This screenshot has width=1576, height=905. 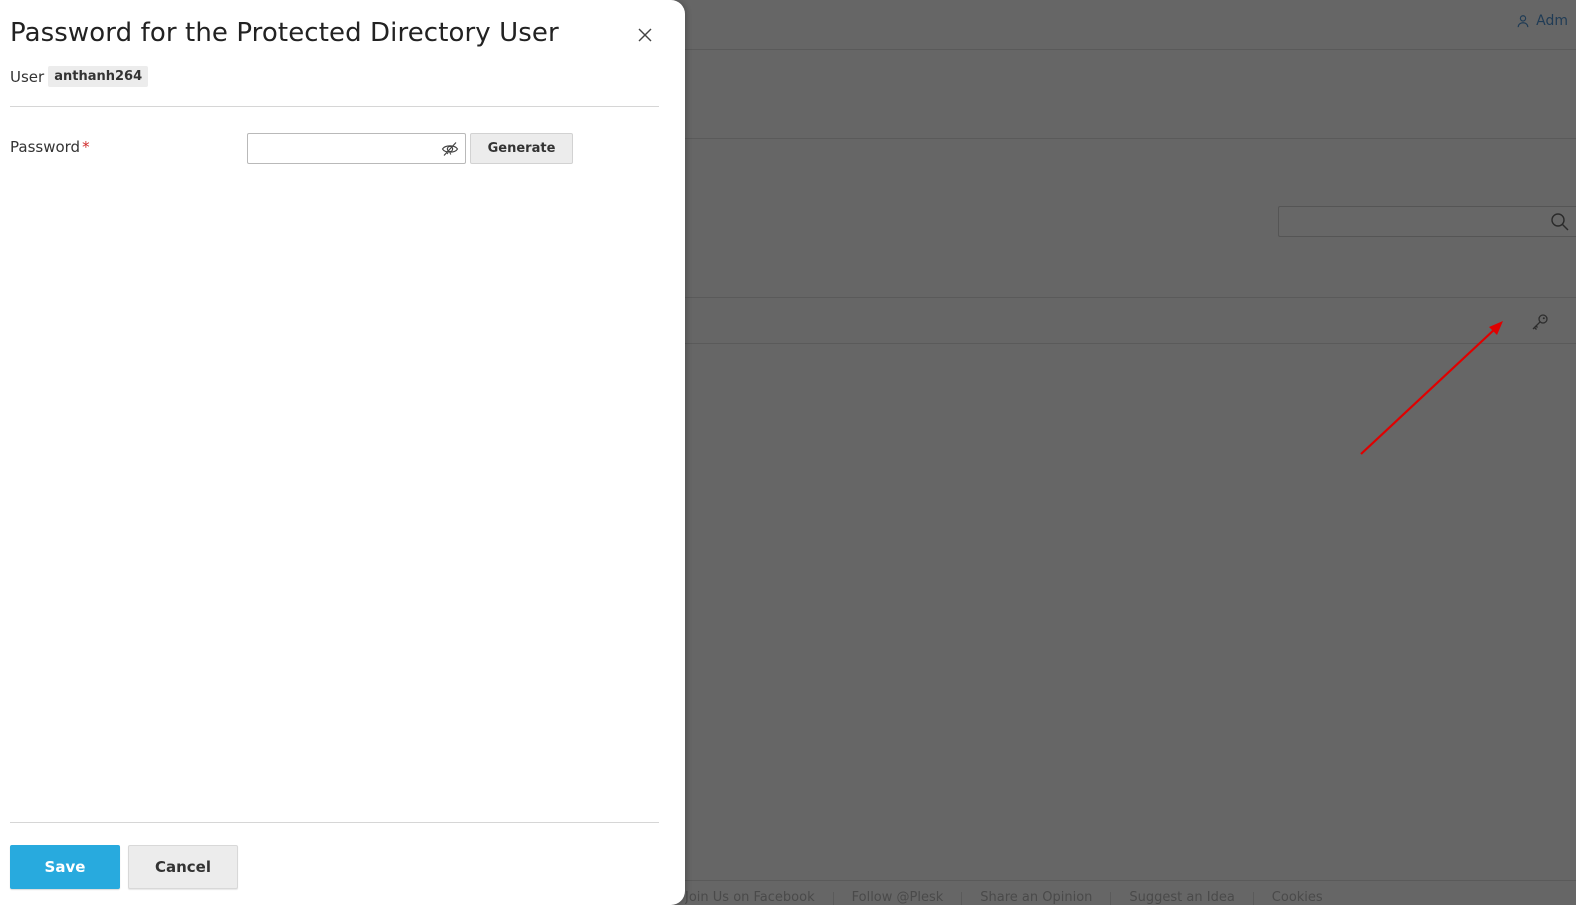 I want to click on account-menu: Adm, so click(x=1542, y=21).